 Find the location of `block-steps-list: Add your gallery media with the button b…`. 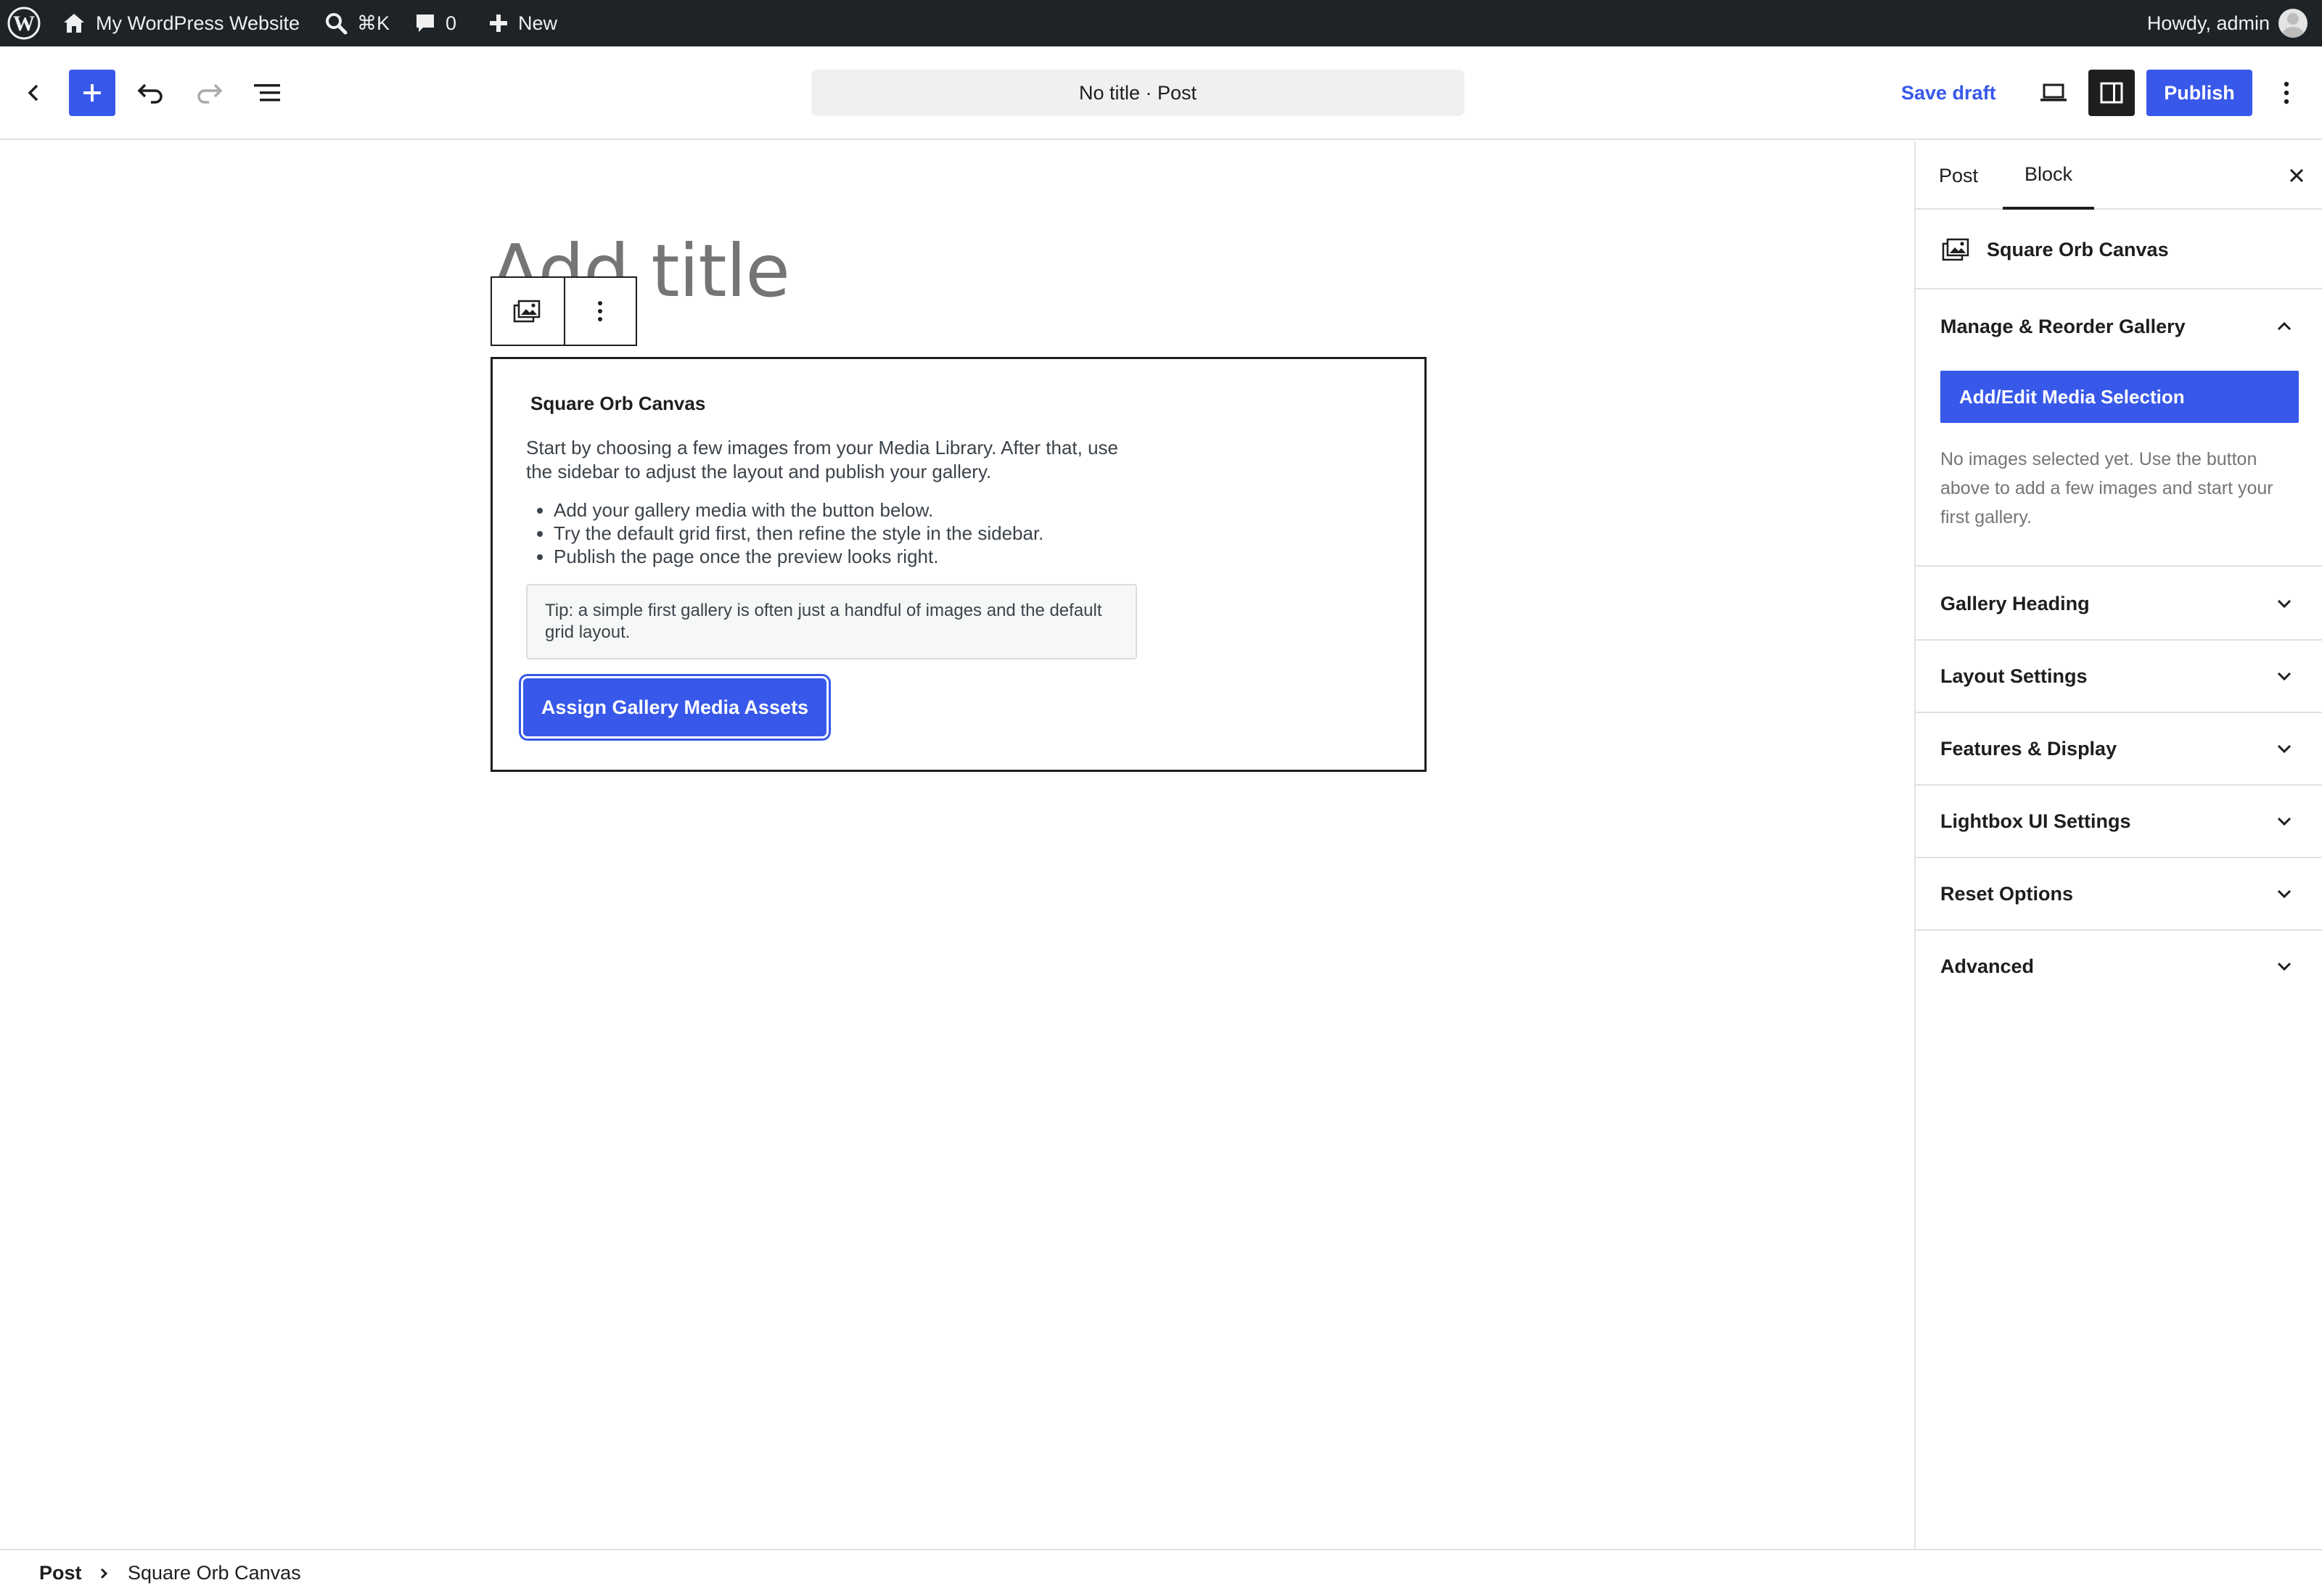

block-steps-list: Add your gallery media with the button b… is located at coordinates (798, 533).